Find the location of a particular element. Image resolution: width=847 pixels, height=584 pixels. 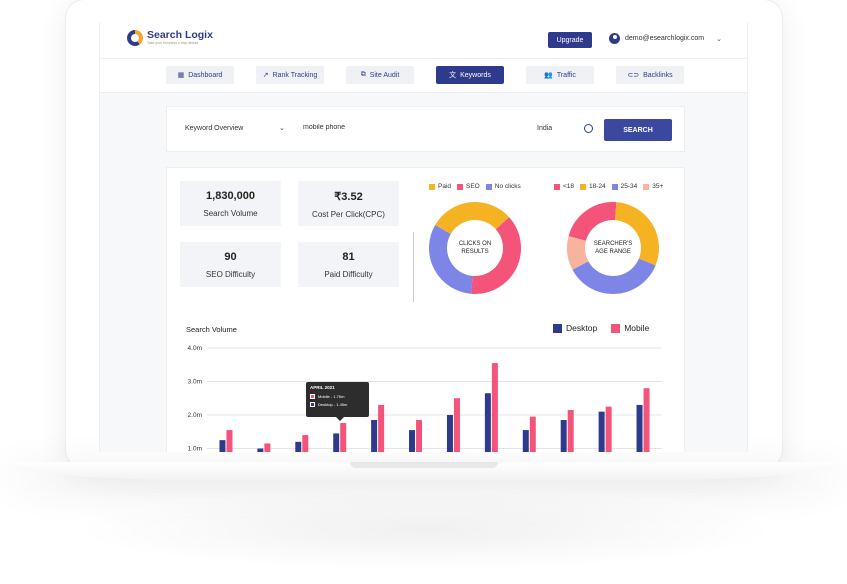

tab-label: Dashboard is located at coordinates (205, 75).